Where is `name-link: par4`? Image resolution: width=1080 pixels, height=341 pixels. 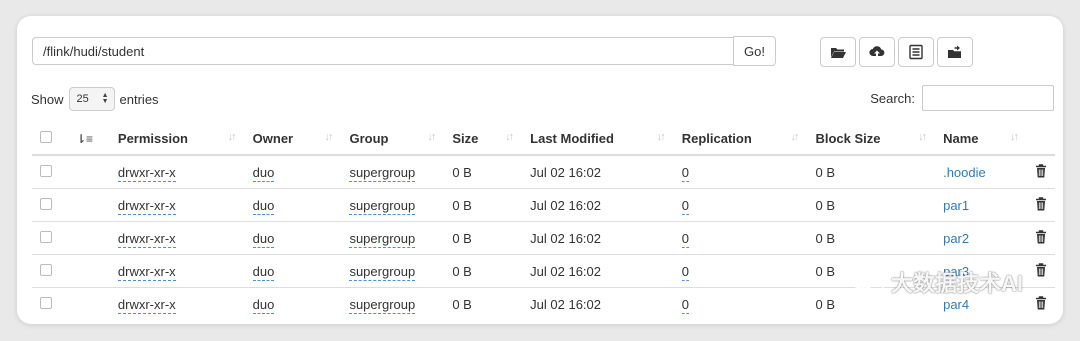
name-link: par4 is located at coordinates (956, 304).